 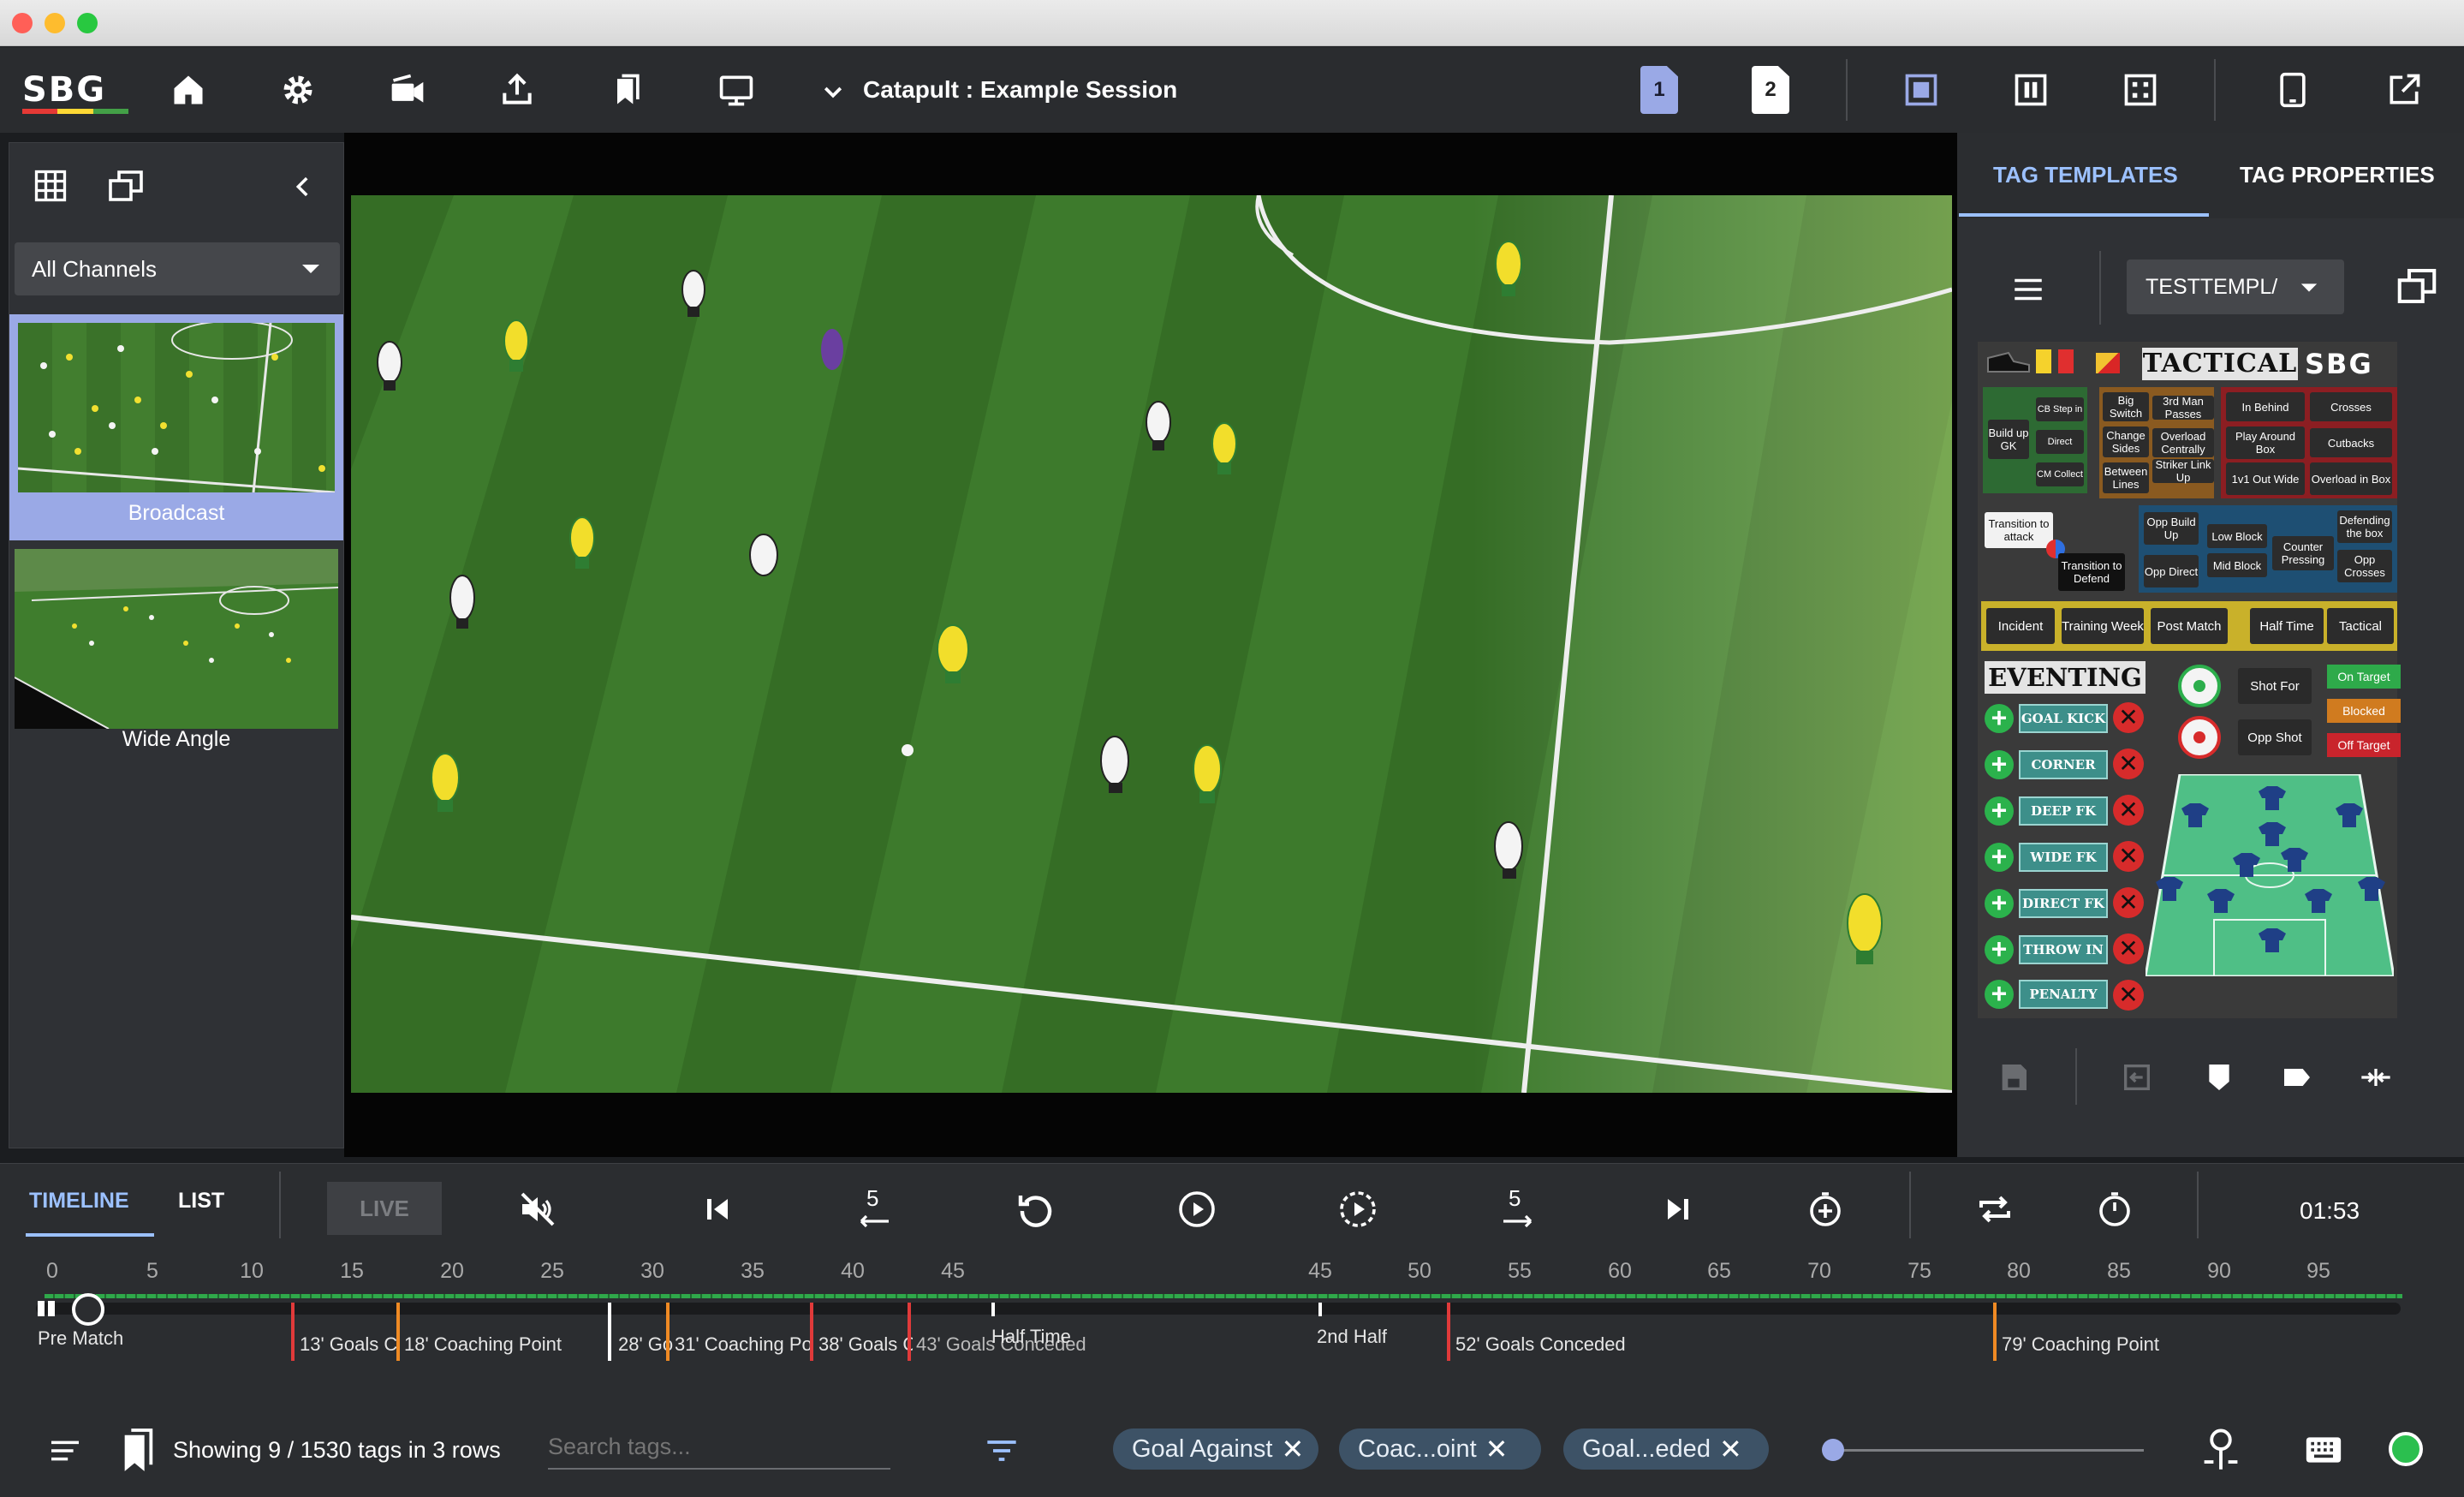 I want to click on tag-training-week: Training Week, so click(x=2103, y=626).